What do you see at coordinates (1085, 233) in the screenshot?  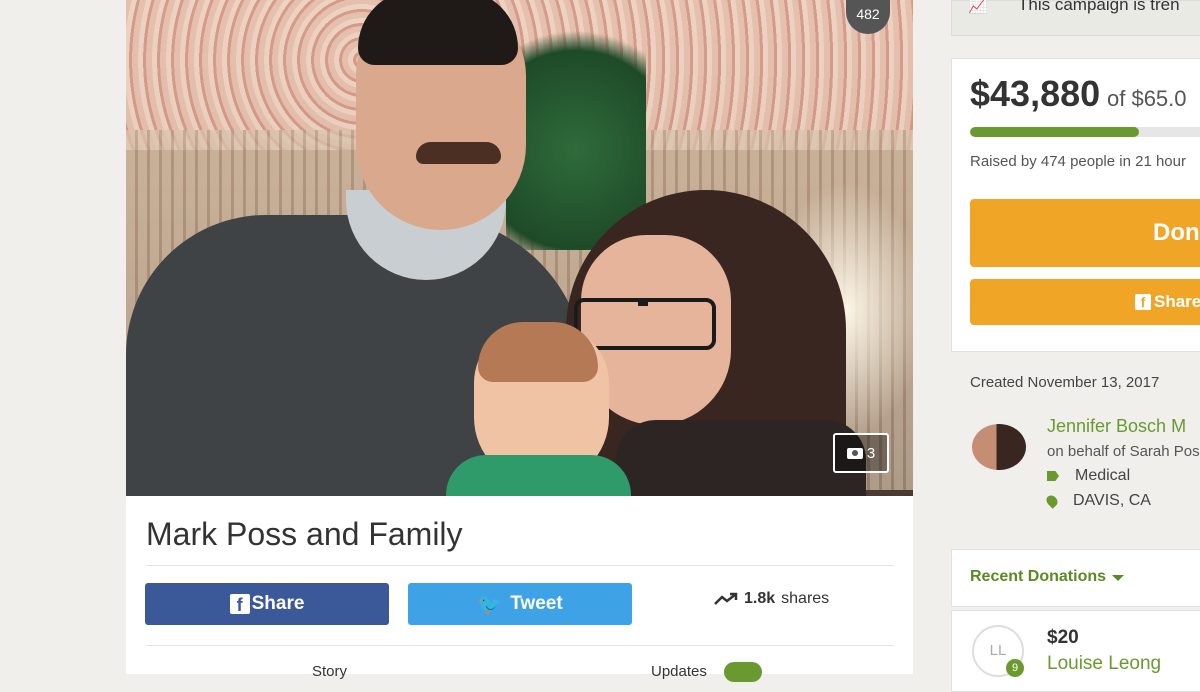 I see `donate-button: Don` at bounding box center [1085, 233].